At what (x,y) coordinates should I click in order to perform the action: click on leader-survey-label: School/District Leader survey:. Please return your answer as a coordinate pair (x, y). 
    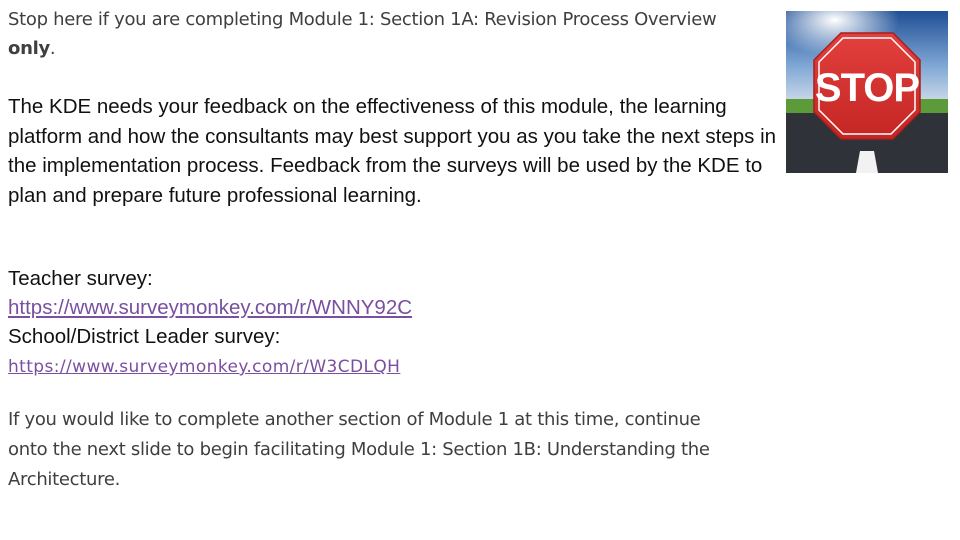
    Looking at the image, I should click on (144, 336).